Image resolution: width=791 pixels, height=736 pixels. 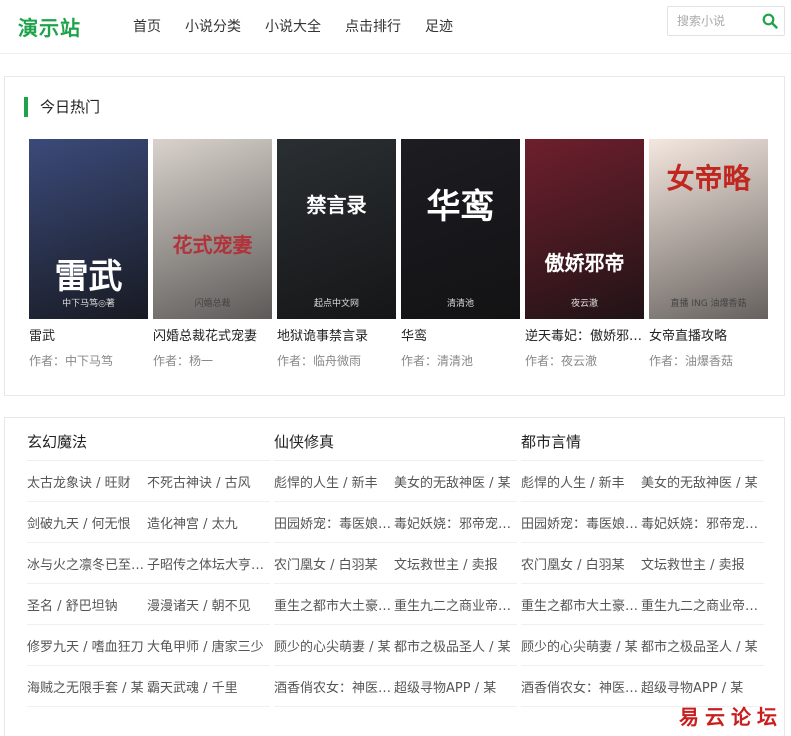 I want to click on cover-subtitle-text: 闪婚总裁, so click(x=212, y=304).